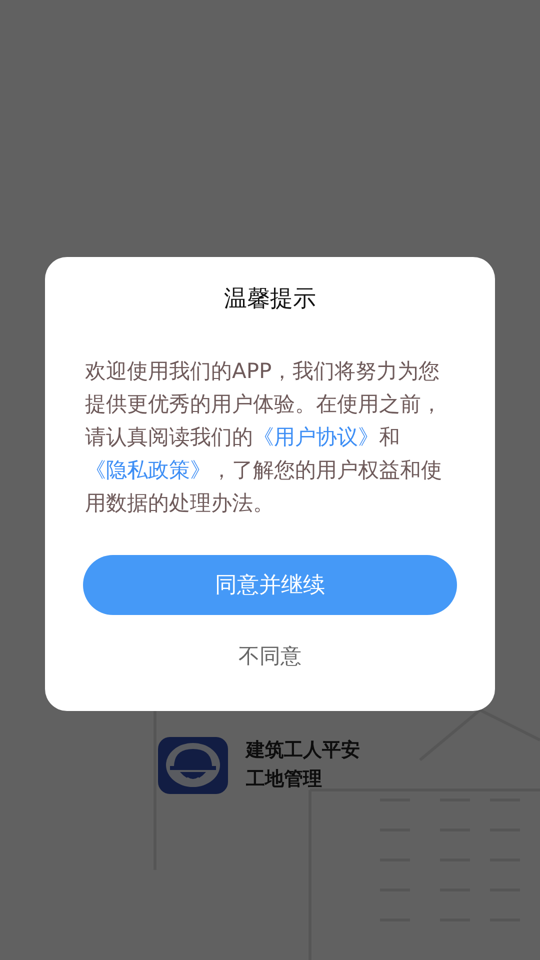 The height and width of the screenshot is (960, 540). What do you see at coordinates (193, 765) in the screenshot?
I see `helmet-icon` at bounding box center [193, 765].